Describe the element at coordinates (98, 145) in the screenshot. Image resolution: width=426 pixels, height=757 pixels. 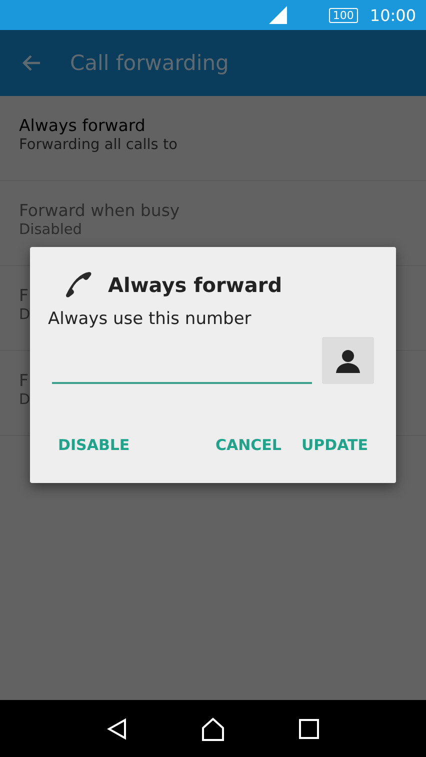
I see `item-summary: Forwarding all calls to` at that location.